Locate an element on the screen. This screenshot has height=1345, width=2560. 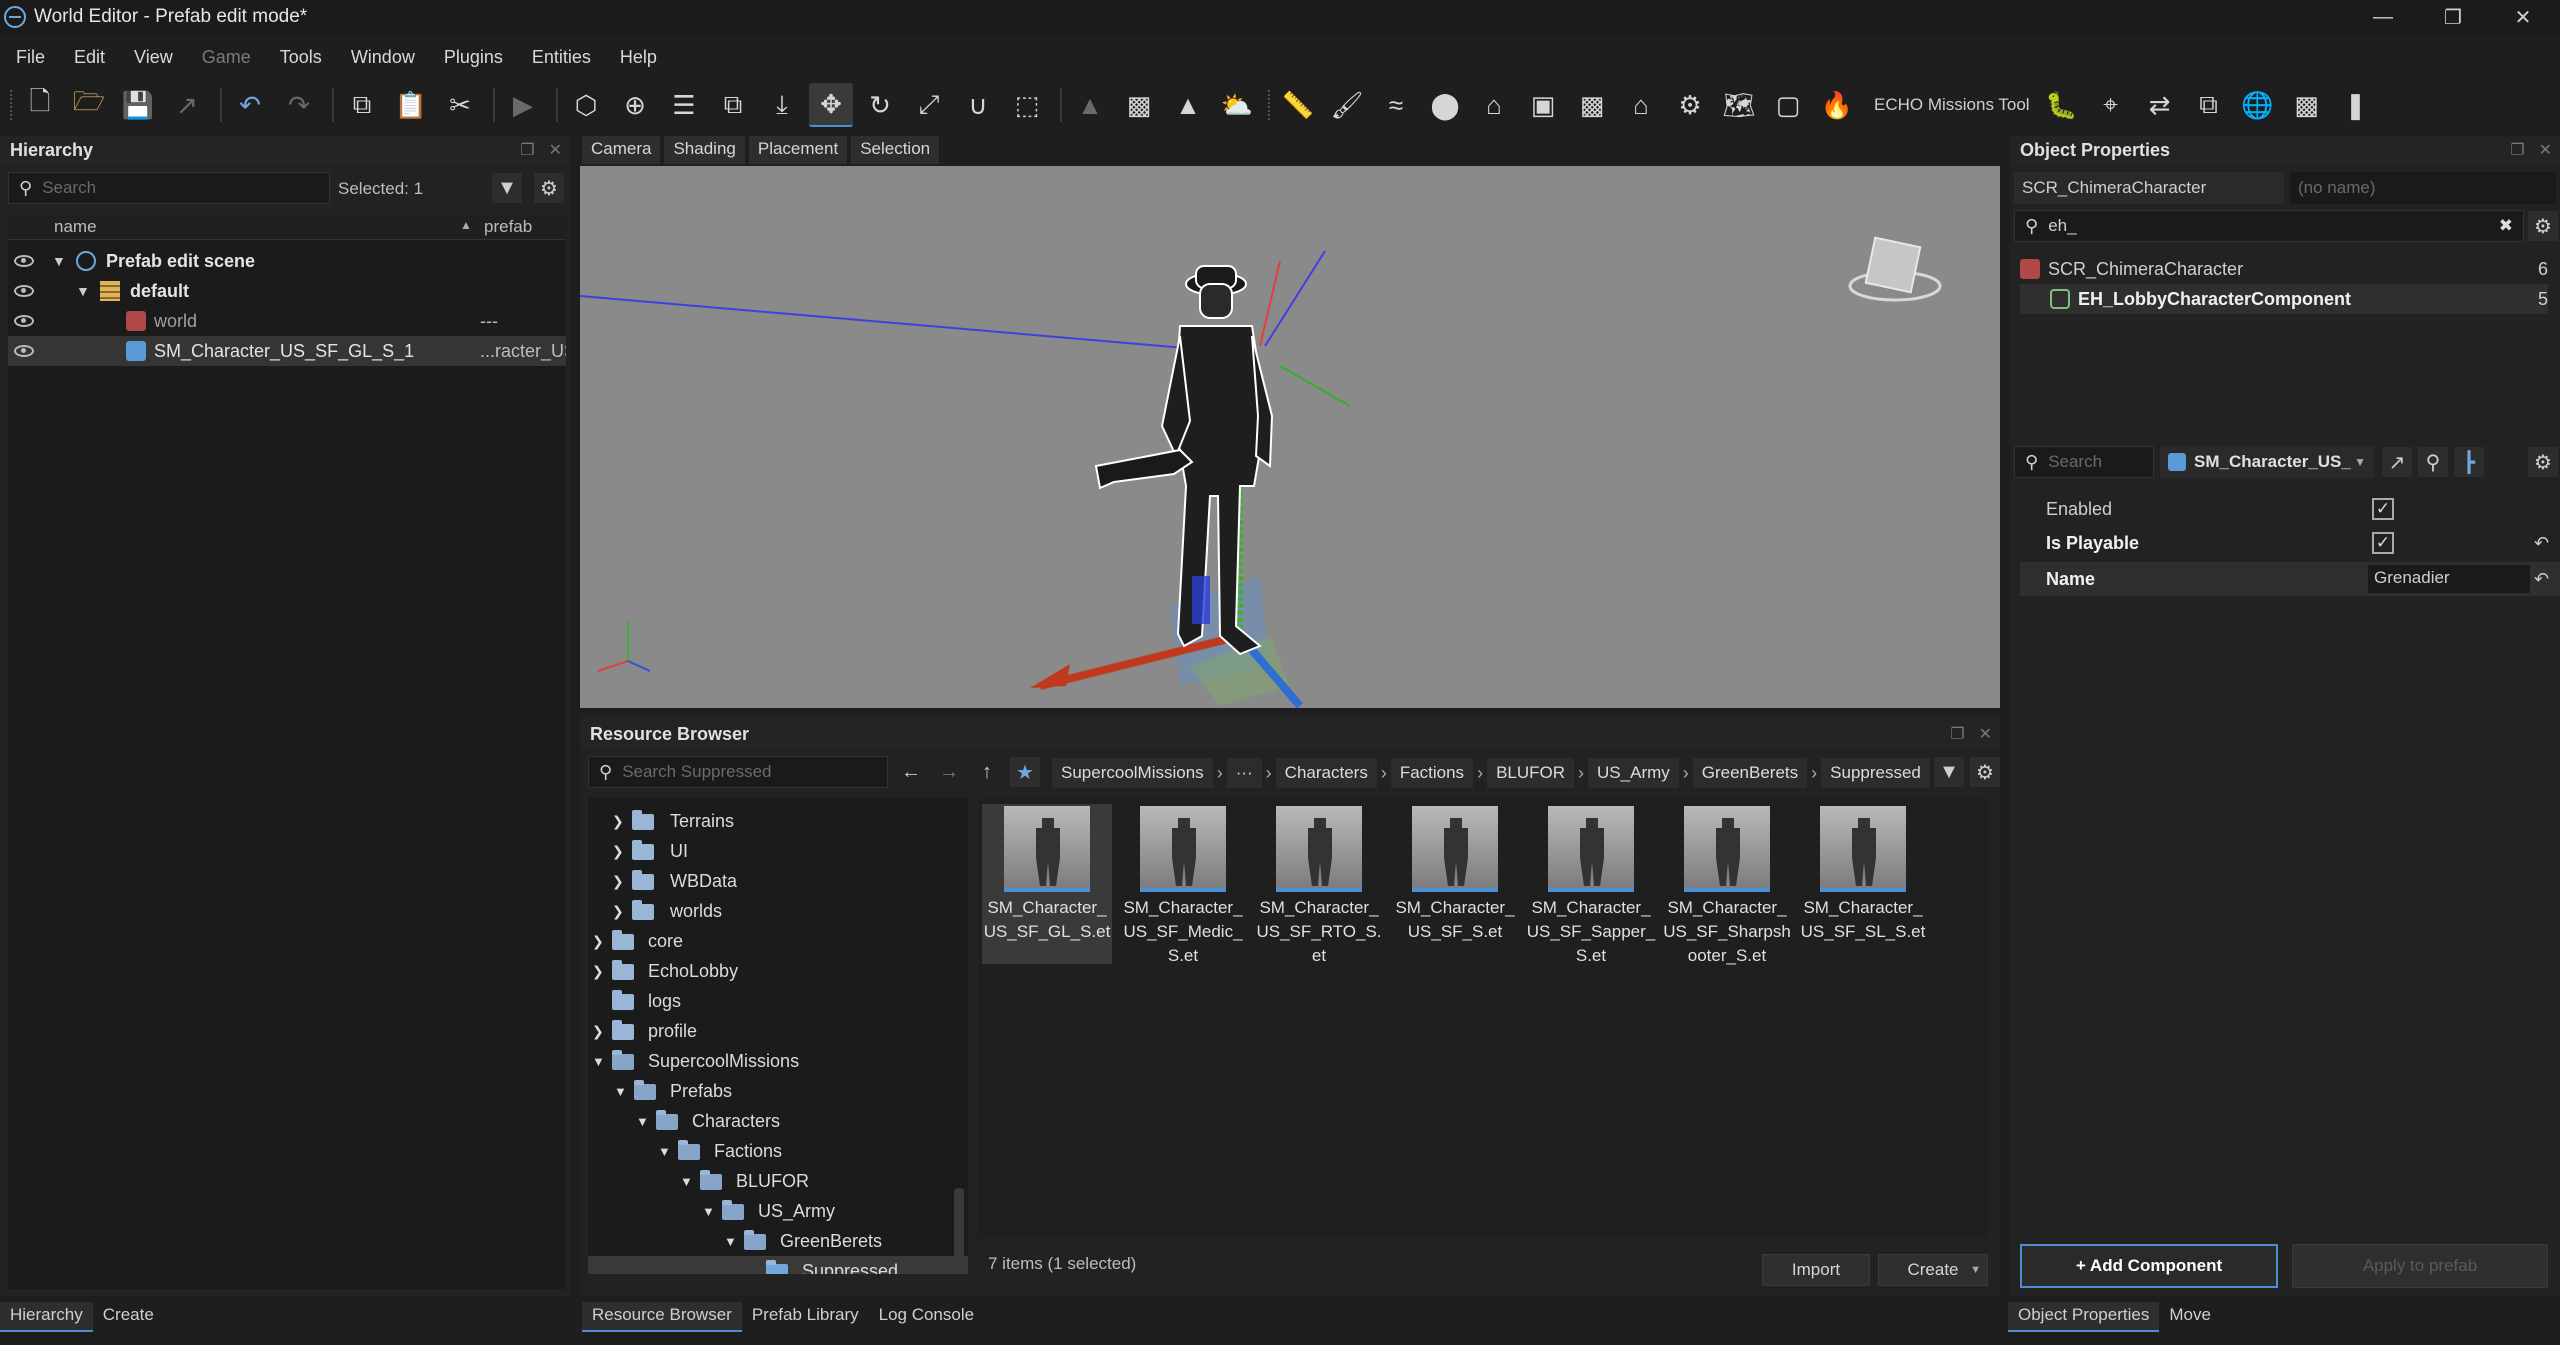
tab-prefab-library: Prefab Library is located at coordinates (805, 1317).